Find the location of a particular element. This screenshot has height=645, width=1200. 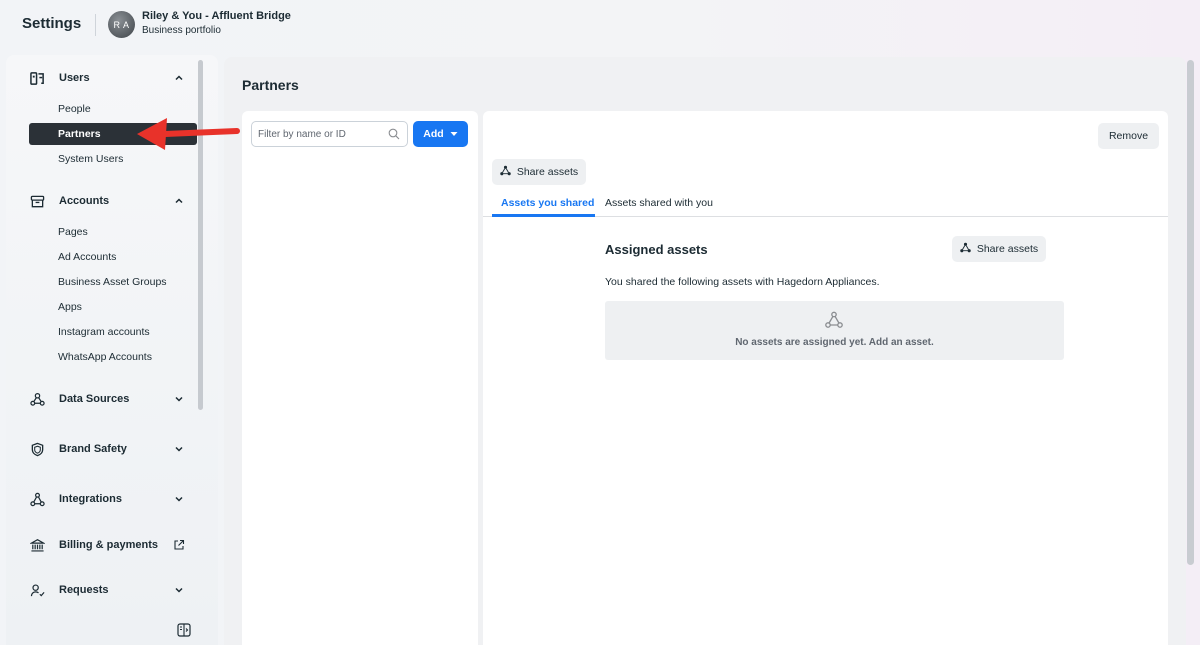

sidebar-section-billing: Billing & payments is located at coordinates (107, 545).